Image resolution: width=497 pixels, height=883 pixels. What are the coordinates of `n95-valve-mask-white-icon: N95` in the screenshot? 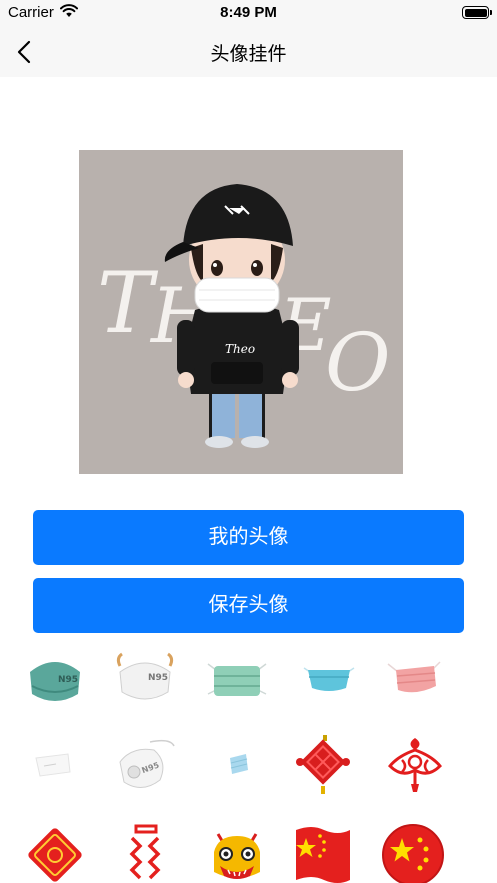 It's located at (145, 765).